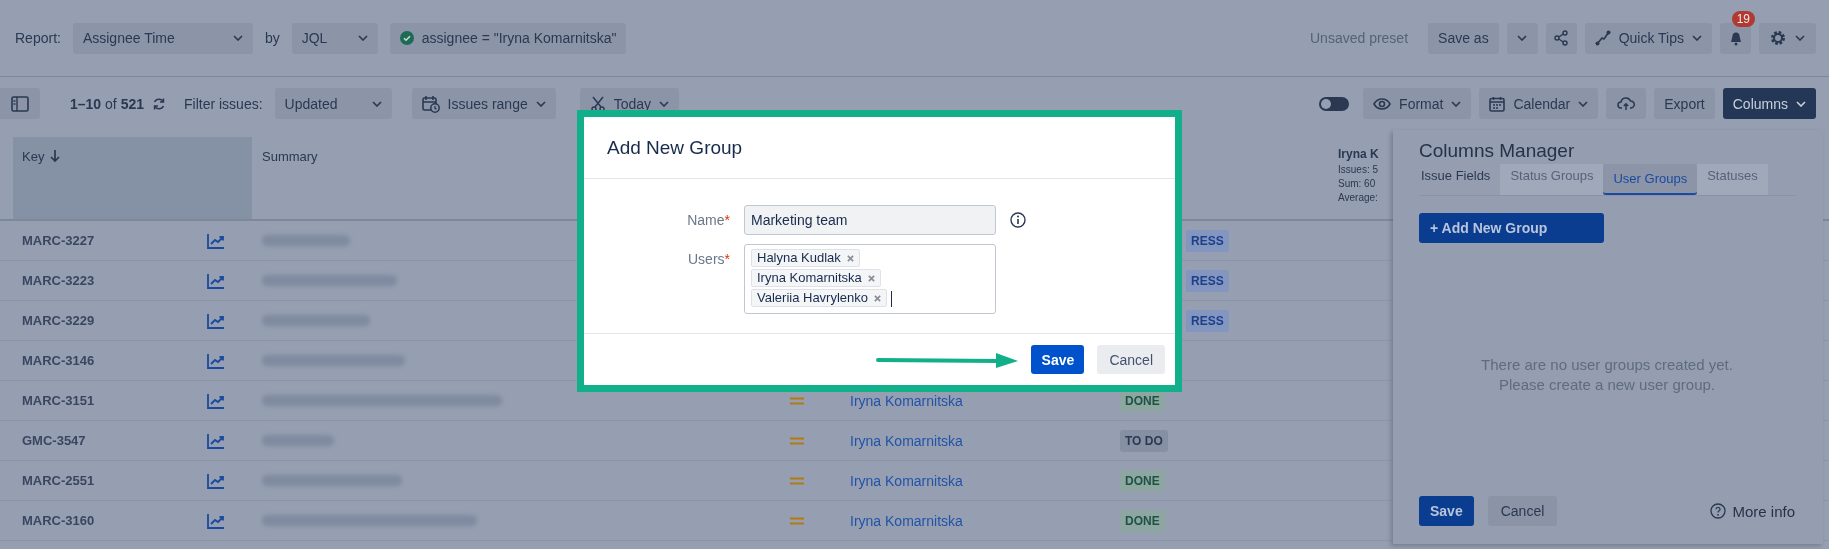 Image resolution: width=1829 pixels, height=549 pixels. I want to click on by-select: JQL, so click(334, 38).